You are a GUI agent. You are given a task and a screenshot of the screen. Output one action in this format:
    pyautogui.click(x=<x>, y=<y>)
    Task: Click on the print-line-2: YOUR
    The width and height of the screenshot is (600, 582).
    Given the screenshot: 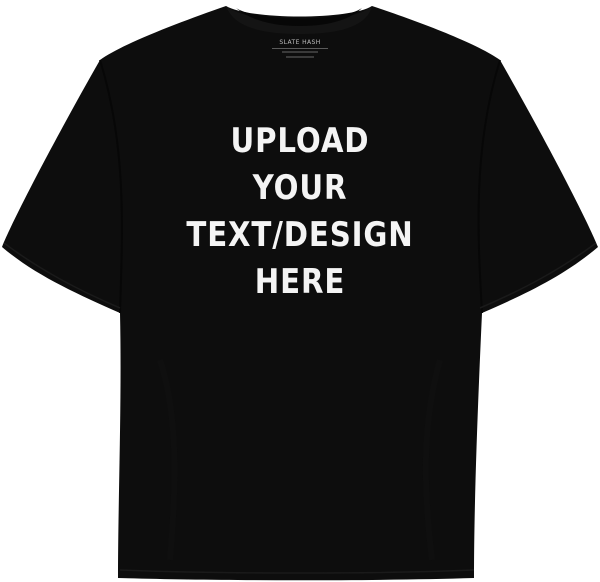 What is the action you would take?
    pyautogui.click(x=300, y=188)
    